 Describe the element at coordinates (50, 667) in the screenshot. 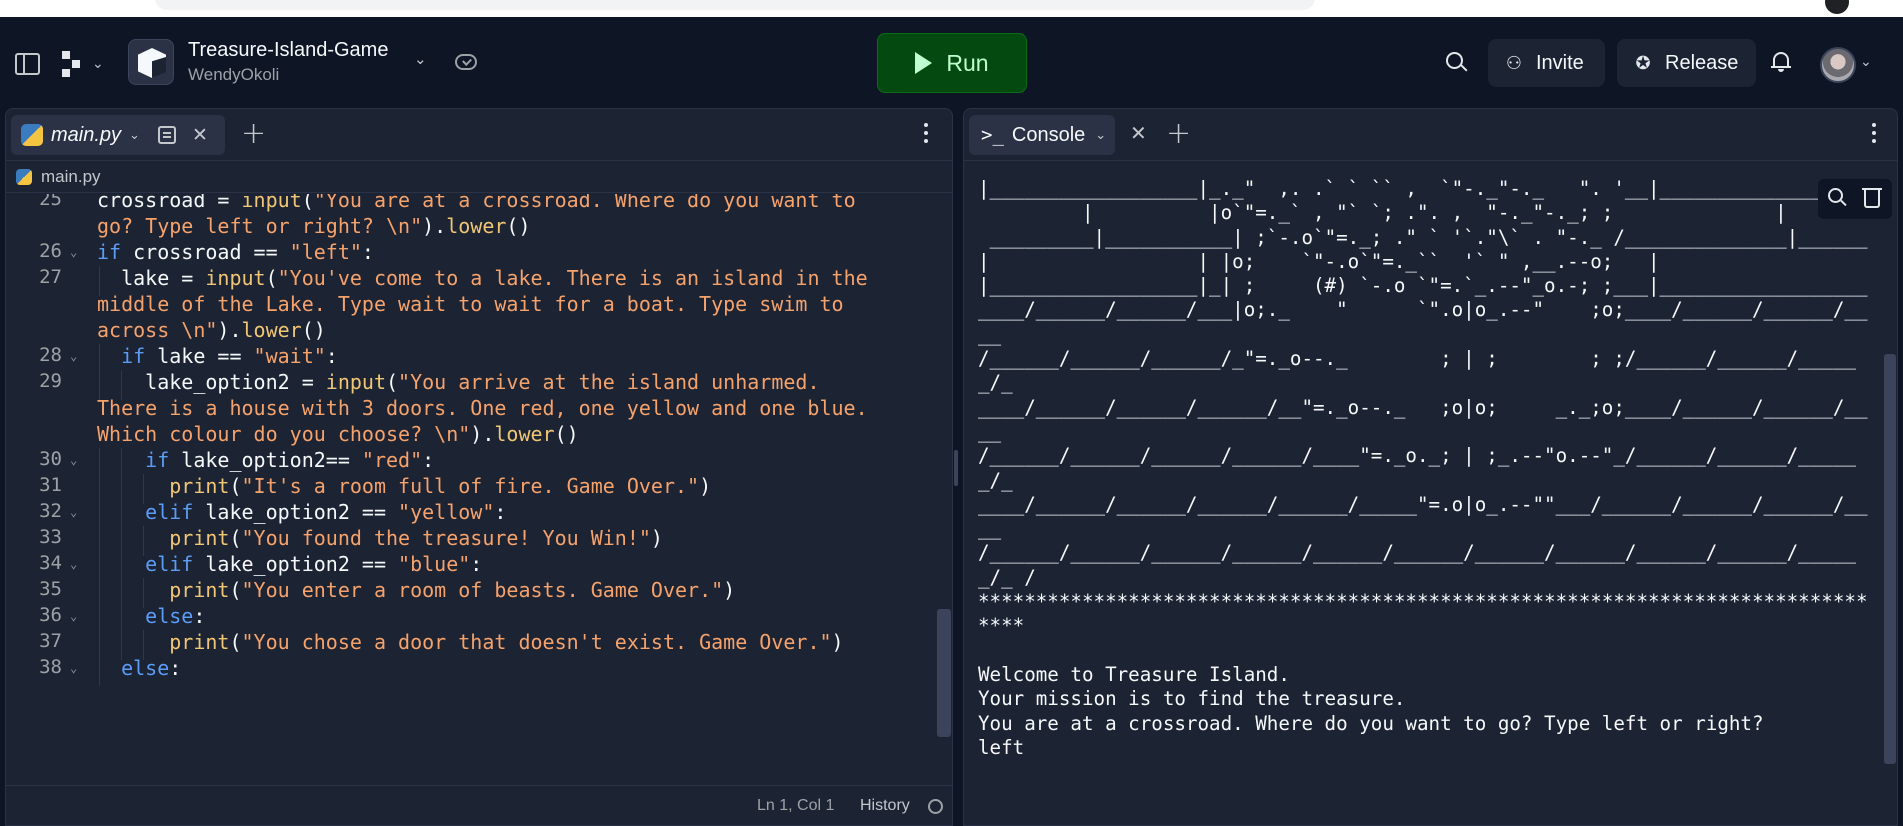

I see `line-number: 38` at that location.